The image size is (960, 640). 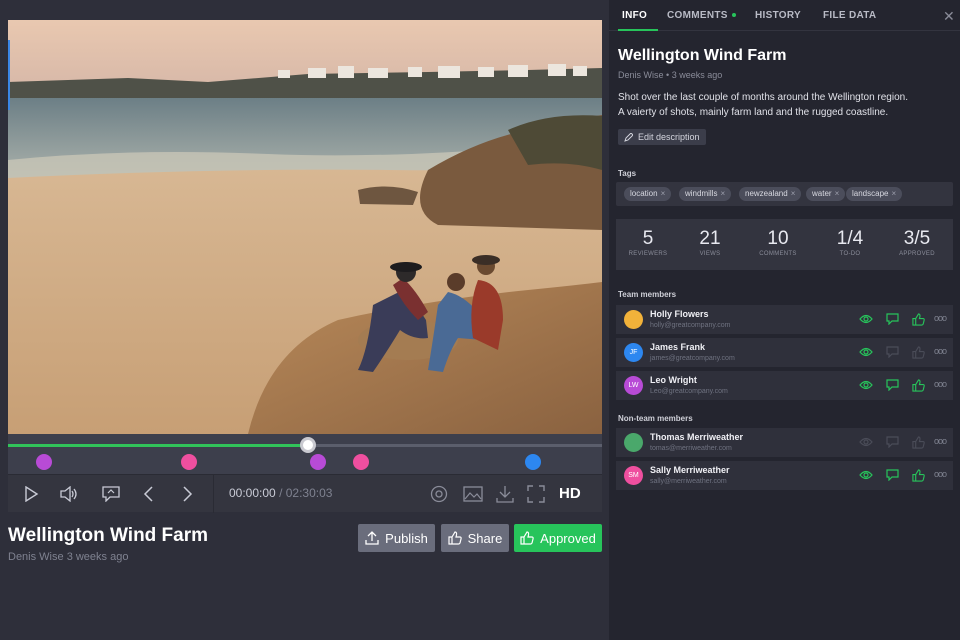 I want to click on tab-info: INFO, so click(x=634, y=15).